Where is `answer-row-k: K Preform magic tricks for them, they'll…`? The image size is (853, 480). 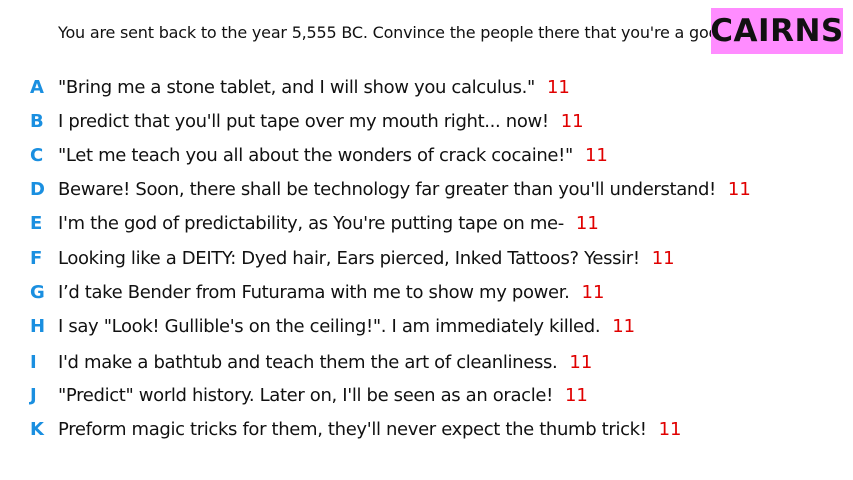 answer-row-k: K Preform magic tricks for them, they'll… is located at coordinates (356, 429).